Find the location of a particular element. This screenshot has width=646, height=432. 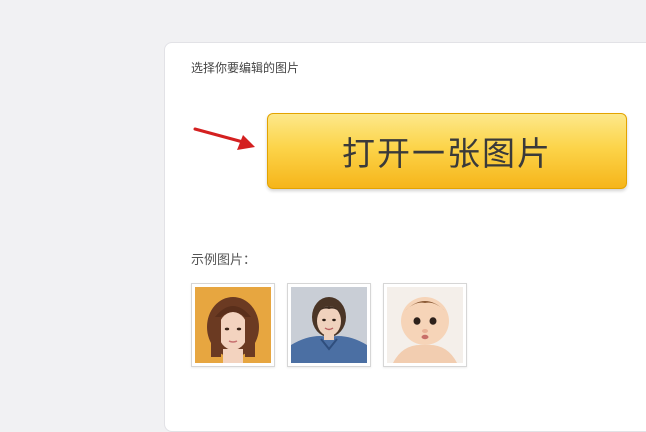

example-thumbnails is located at coordinates (329, 325).